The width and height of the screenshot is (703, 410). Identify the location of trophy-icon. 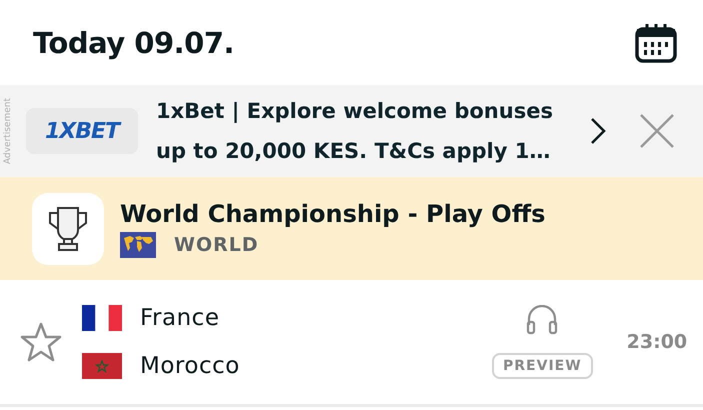
(68, 229).